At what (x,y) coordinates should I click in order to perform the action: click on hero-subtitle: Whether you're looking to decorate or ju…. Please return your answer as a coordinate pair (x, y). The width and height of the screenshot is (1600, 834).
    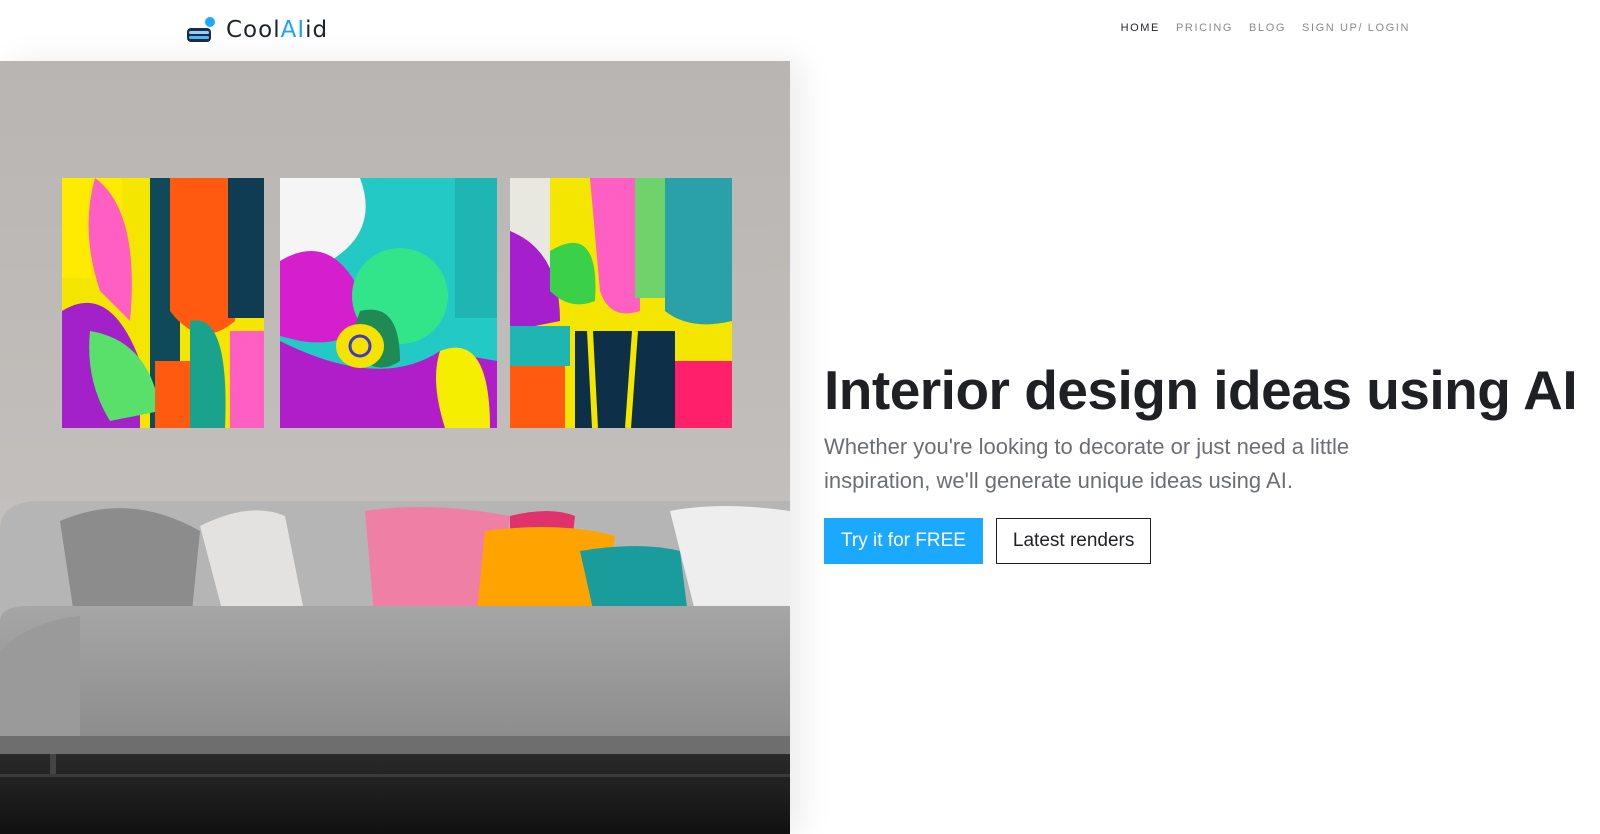
    Looking at the image, I should click on (1087, 463).